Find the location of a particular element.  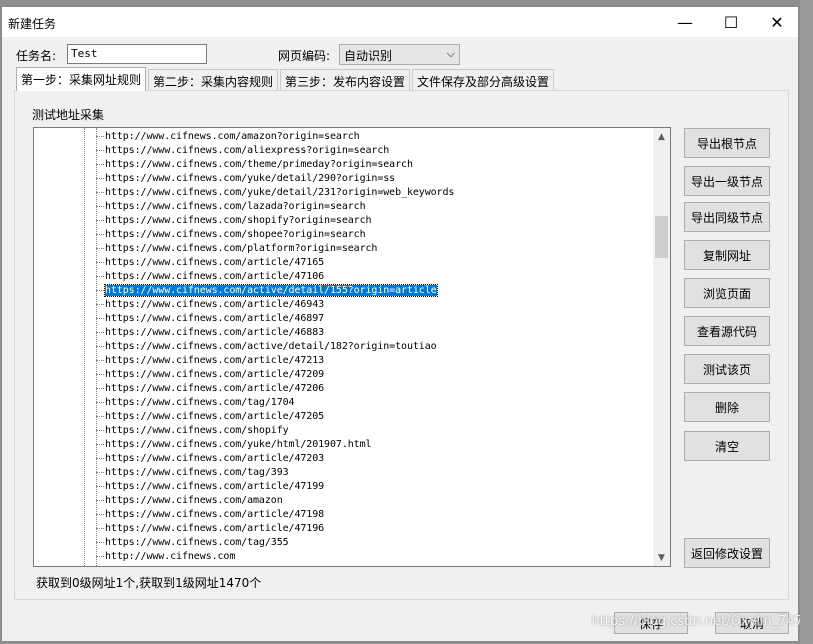

tab-file-save-settings: 文件保存及部分高级设置 is located at coordinates (483, 79).